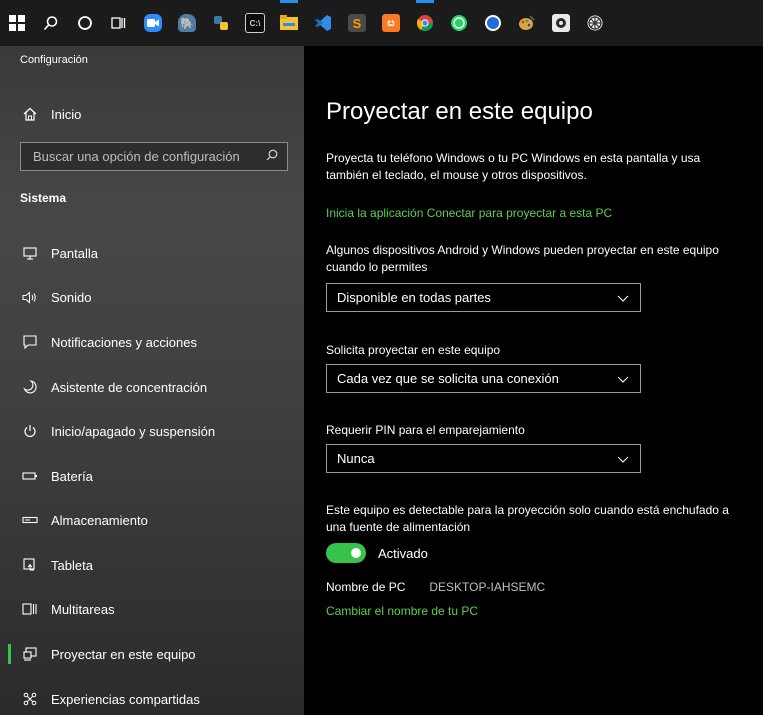 The image size is (763, 715). What do you see at coordinates (30, 609) in the screenshot?
I see `multitask-icon` at bounding box center [30, 609].